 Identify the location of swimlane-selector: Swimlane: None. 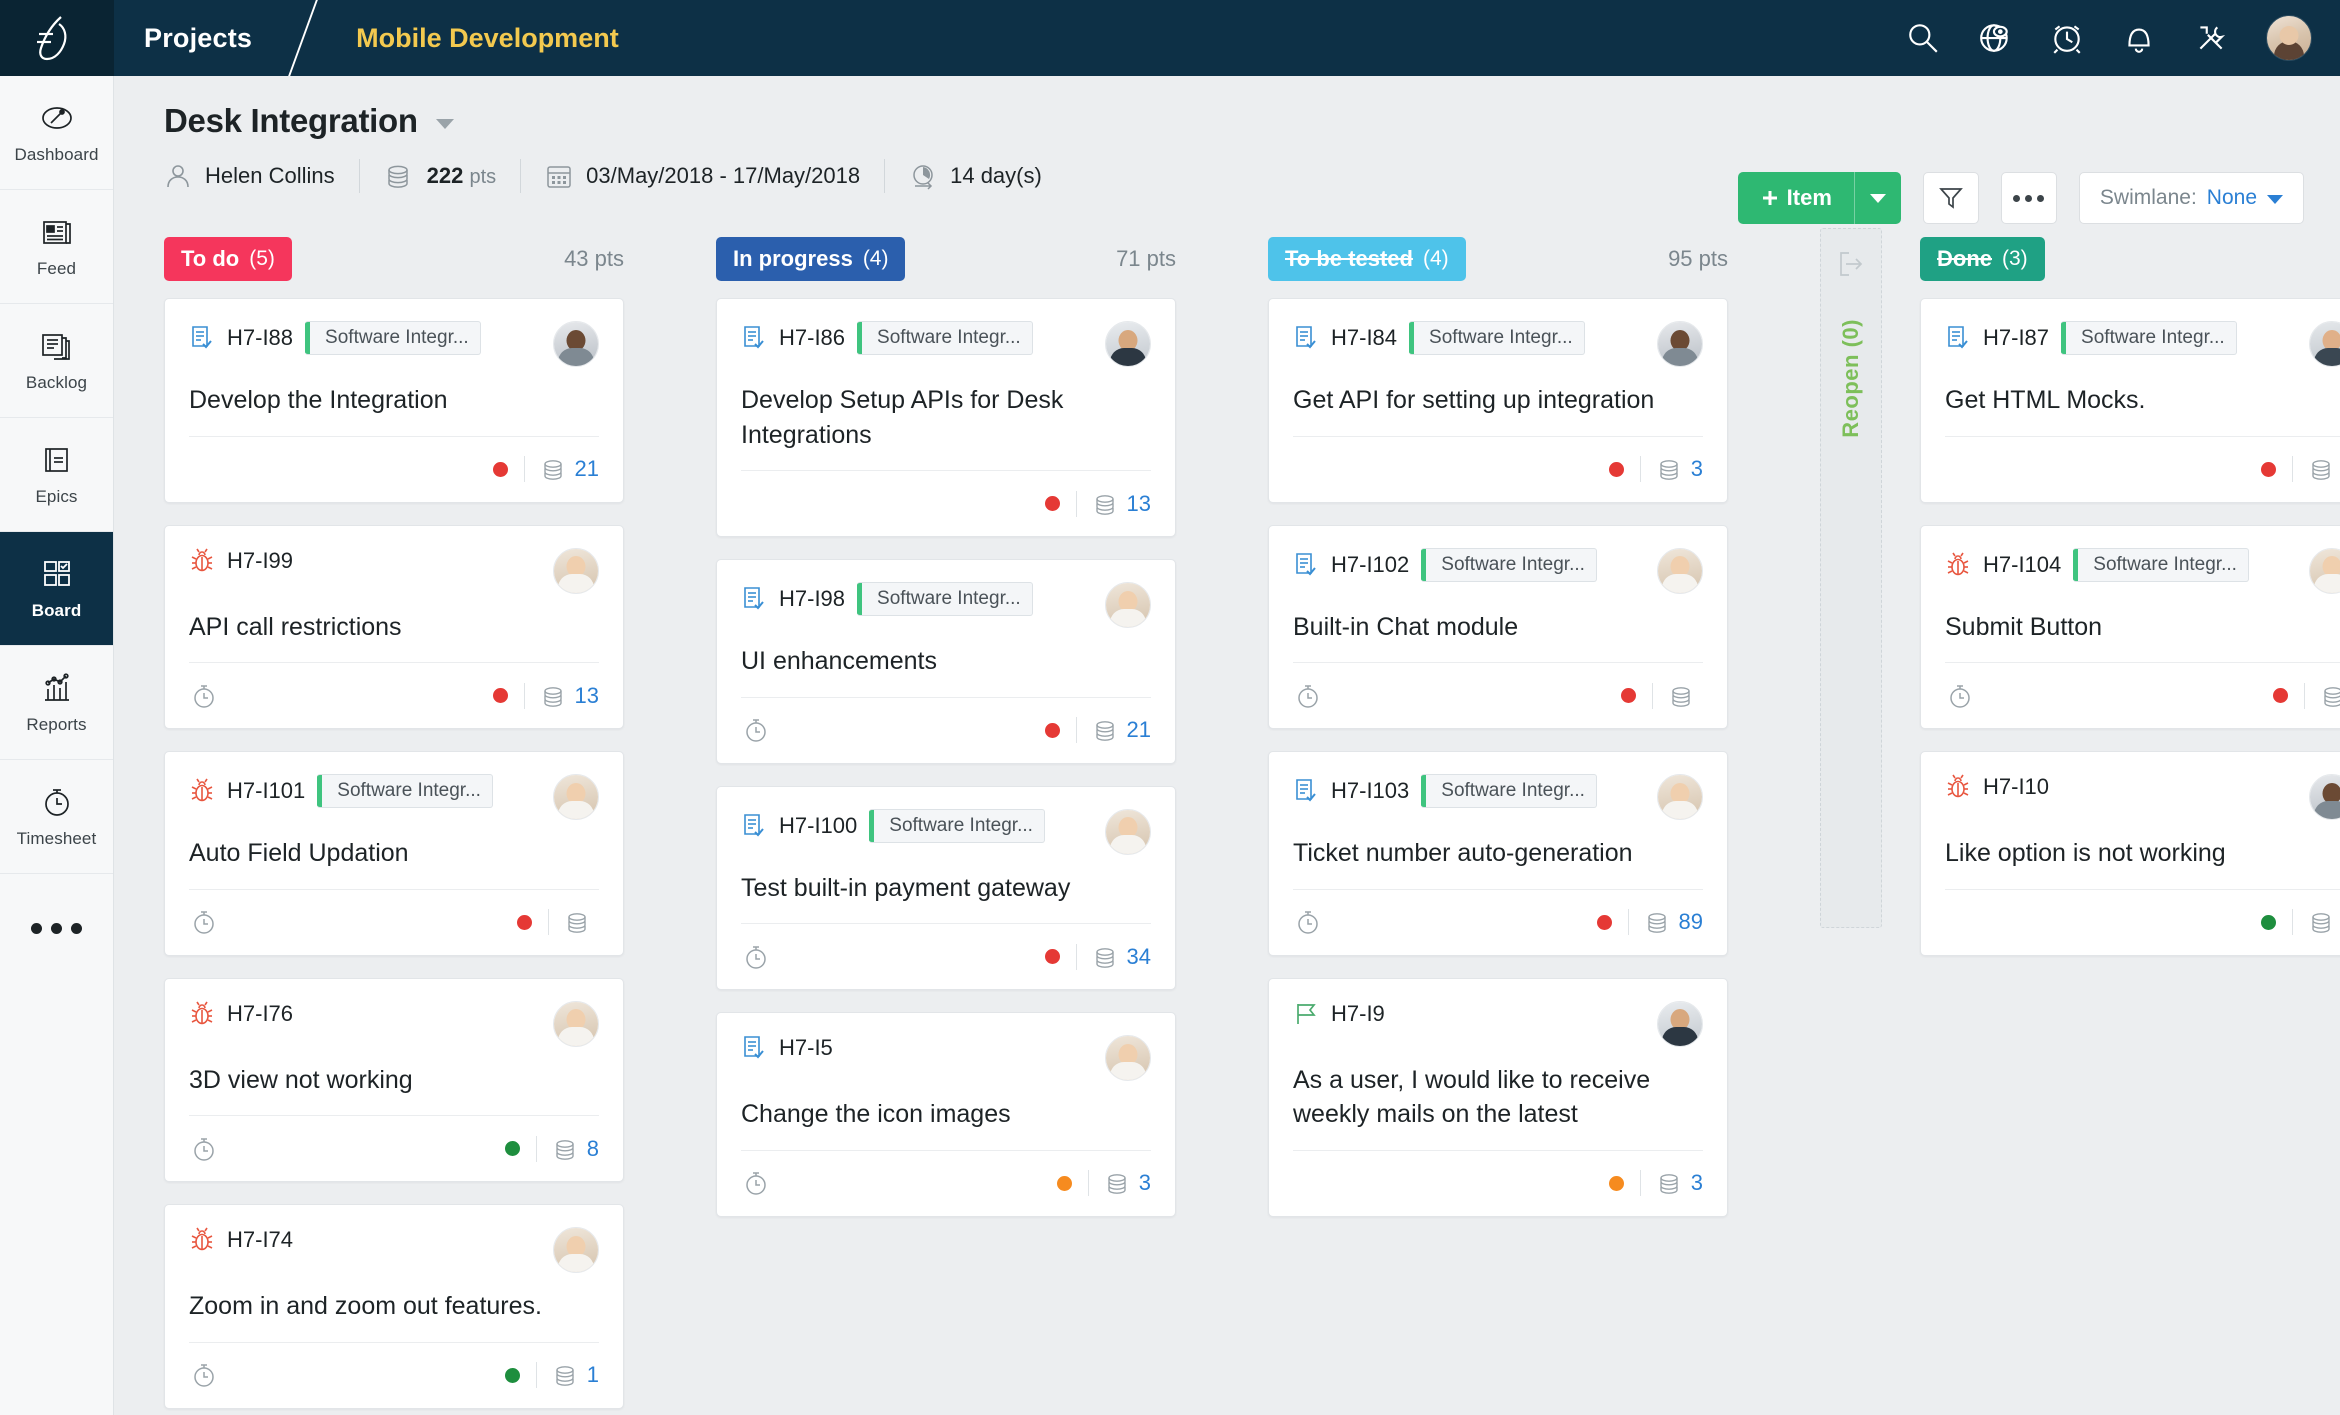
(2191, 198).